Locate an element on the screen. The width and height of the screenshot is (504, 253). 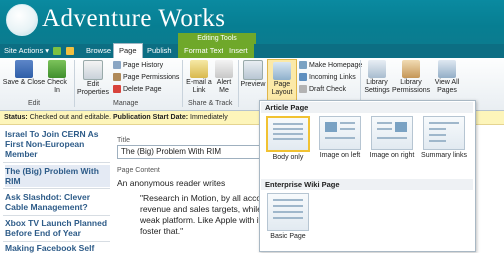
edit-group-label: Edit is located at coordinates (34, 103).